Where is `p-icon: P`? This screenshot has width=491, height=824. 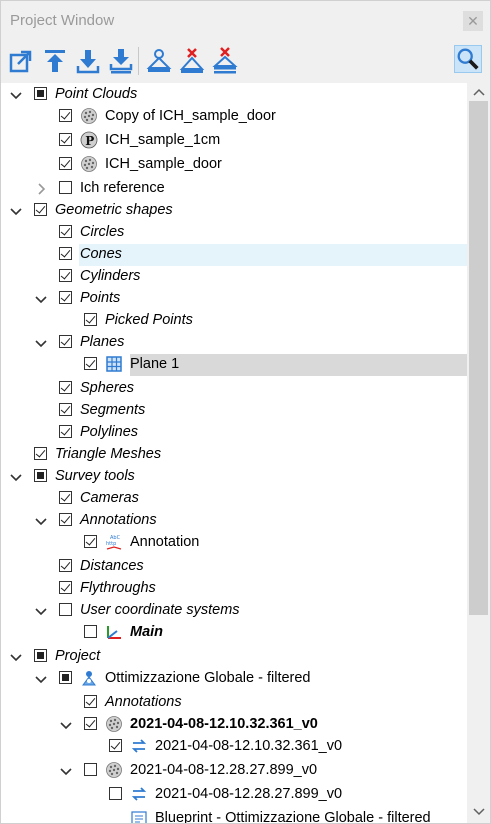
p-icon: P is located at coordinates (89, 140).